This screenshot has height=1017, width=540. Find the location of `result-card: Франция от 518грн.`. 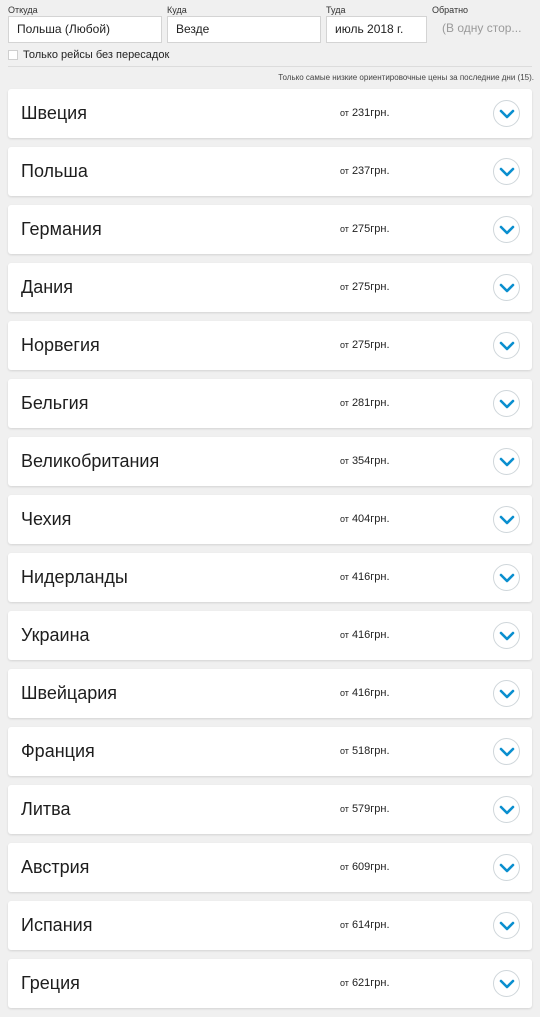

result-card: Франция от 518грн. is located at coordinates (270, 751).